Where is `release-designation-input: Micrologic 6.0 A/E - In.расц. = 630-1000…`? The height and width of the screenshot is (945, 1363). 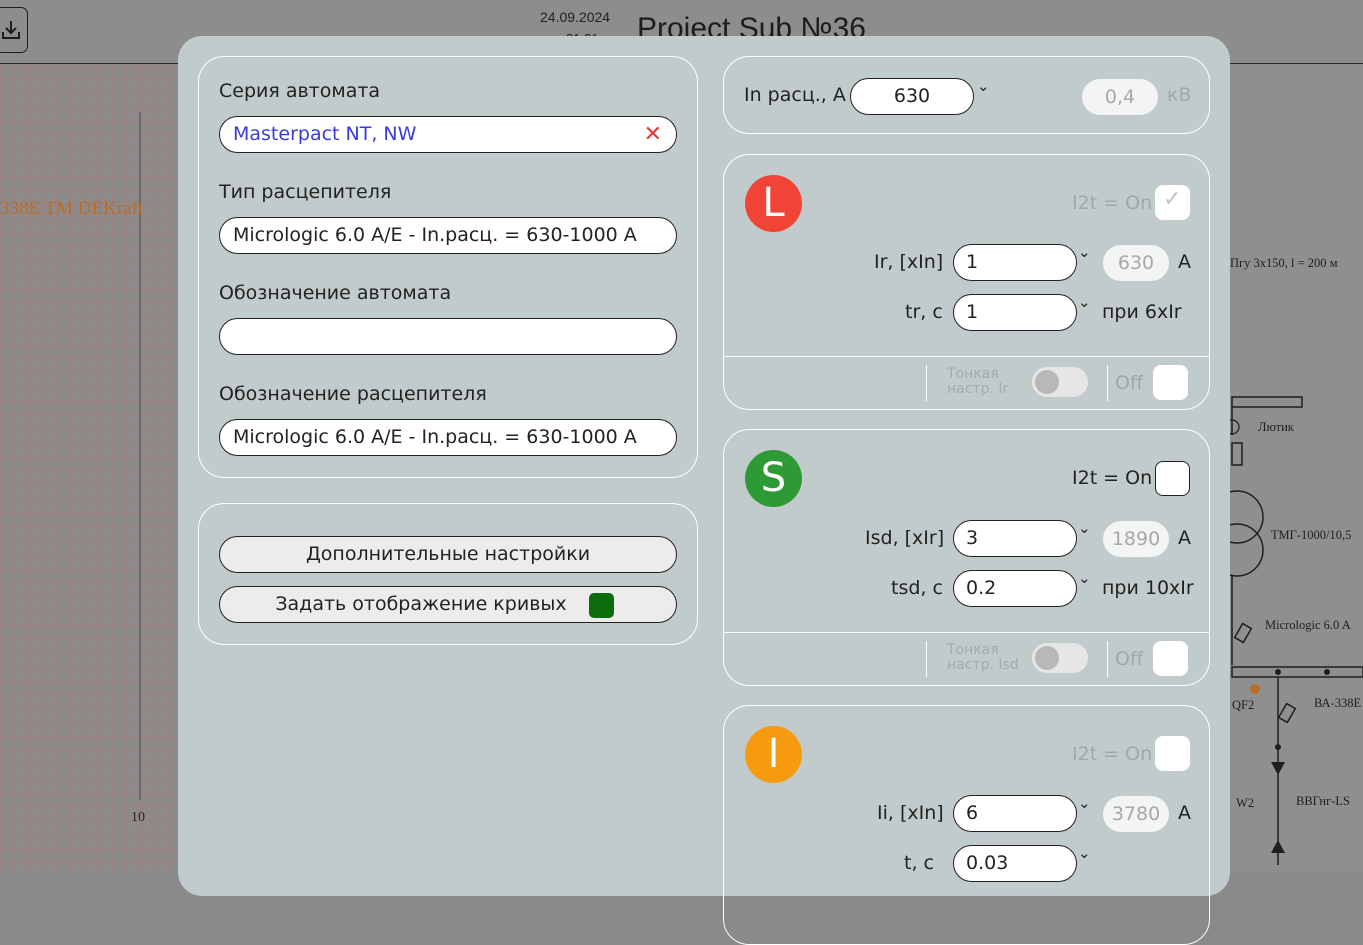
release-designation-input: Micrologic 6.0 A/E - In.расц. = 630-1000… is located at coordinates (448, 437).